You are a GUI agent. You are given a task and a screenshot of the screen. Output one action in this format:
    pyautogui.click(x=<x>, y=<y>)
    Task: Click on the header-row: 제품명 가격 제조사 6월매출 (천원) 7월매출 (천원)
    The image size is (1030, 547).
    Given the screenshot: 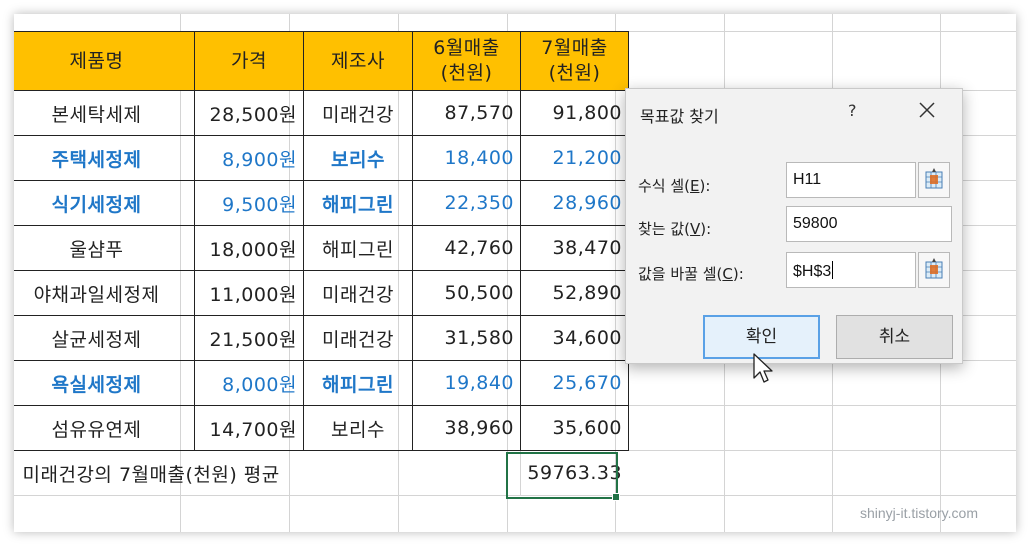 What is the action you would take?
    pyautogui.click(x=321, y=61)
    